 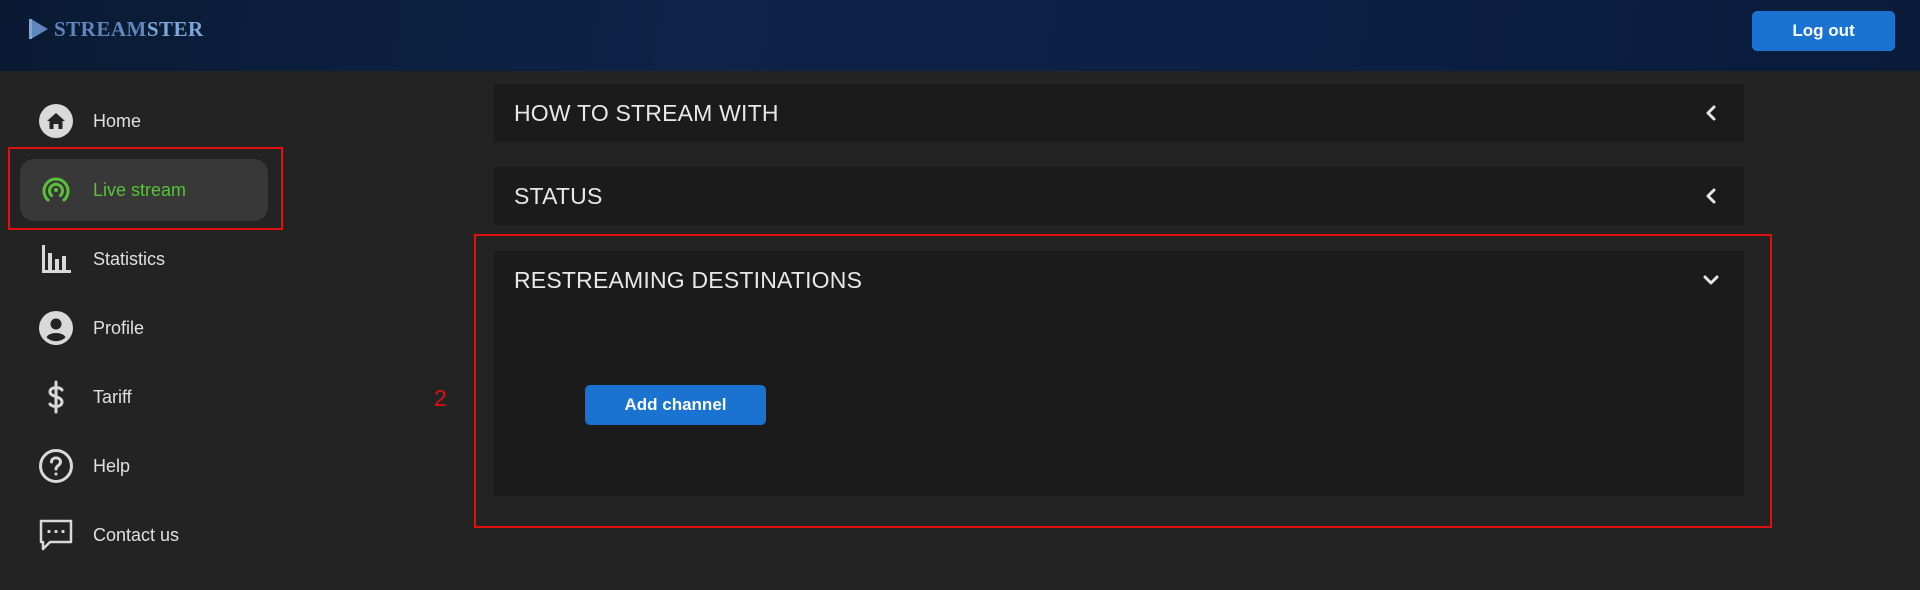 I want to click on sidebar-item-home: Home, so click(x=144, y=121).